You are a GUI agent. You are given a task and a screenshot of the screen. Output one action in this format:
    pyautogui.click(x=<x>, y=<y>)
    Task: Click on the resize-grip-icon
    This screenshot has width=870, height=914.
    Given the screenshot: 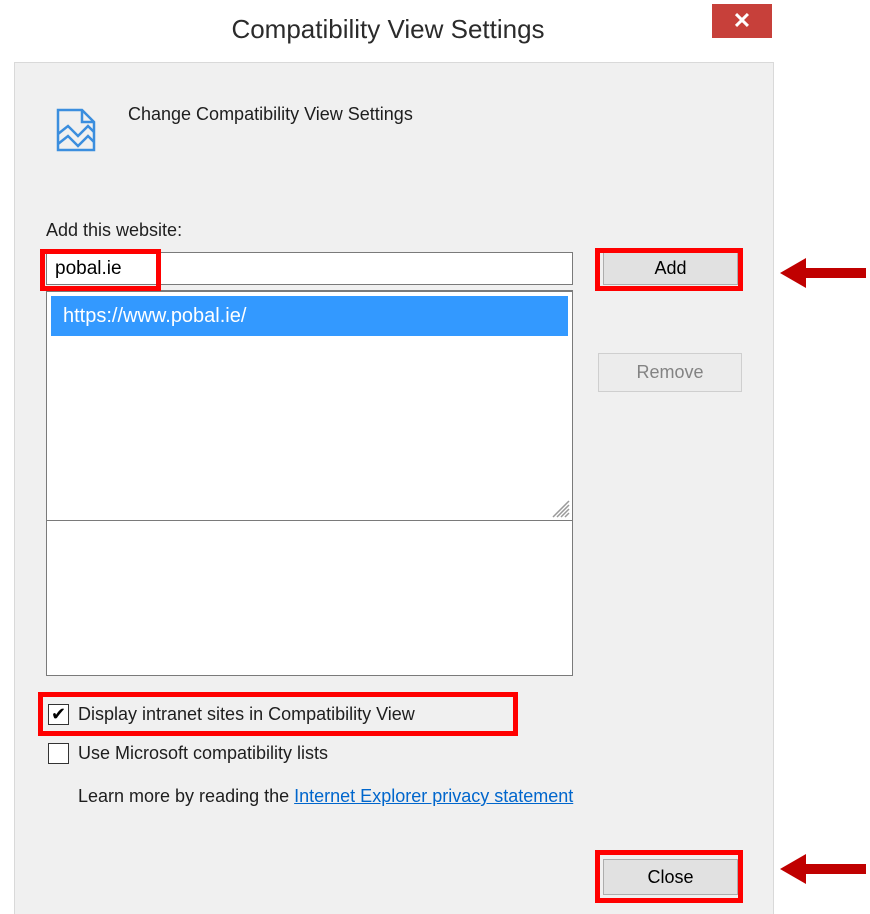 What is the action you would take?
    pyautogui.click(x=559, y=507)
    